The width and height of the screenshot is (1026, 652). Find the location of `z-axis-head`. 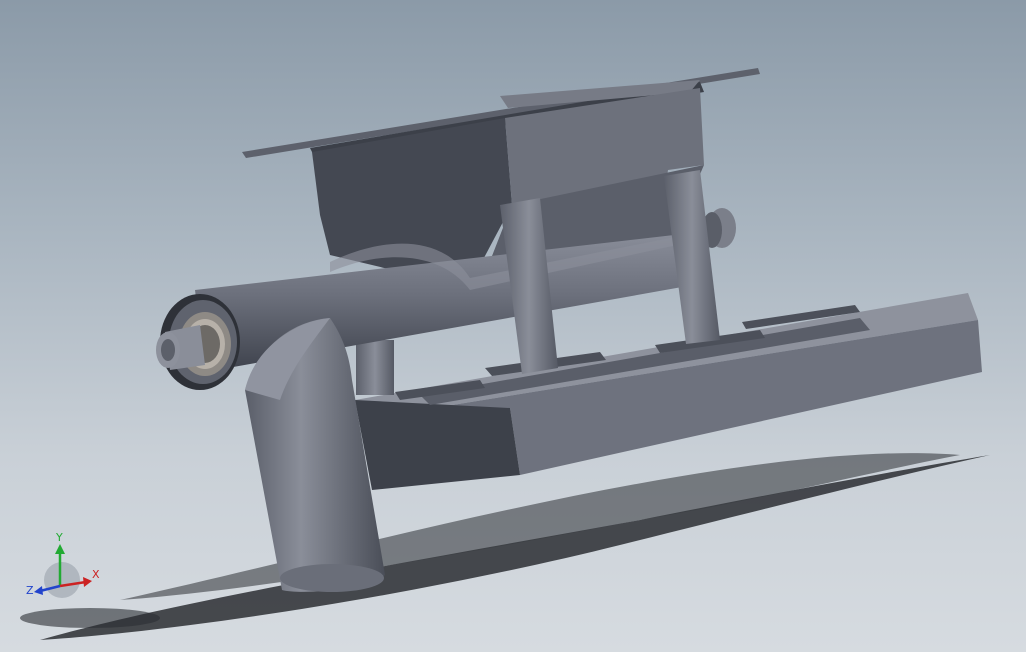

z-axis-head is located at coordinates (38, 590).